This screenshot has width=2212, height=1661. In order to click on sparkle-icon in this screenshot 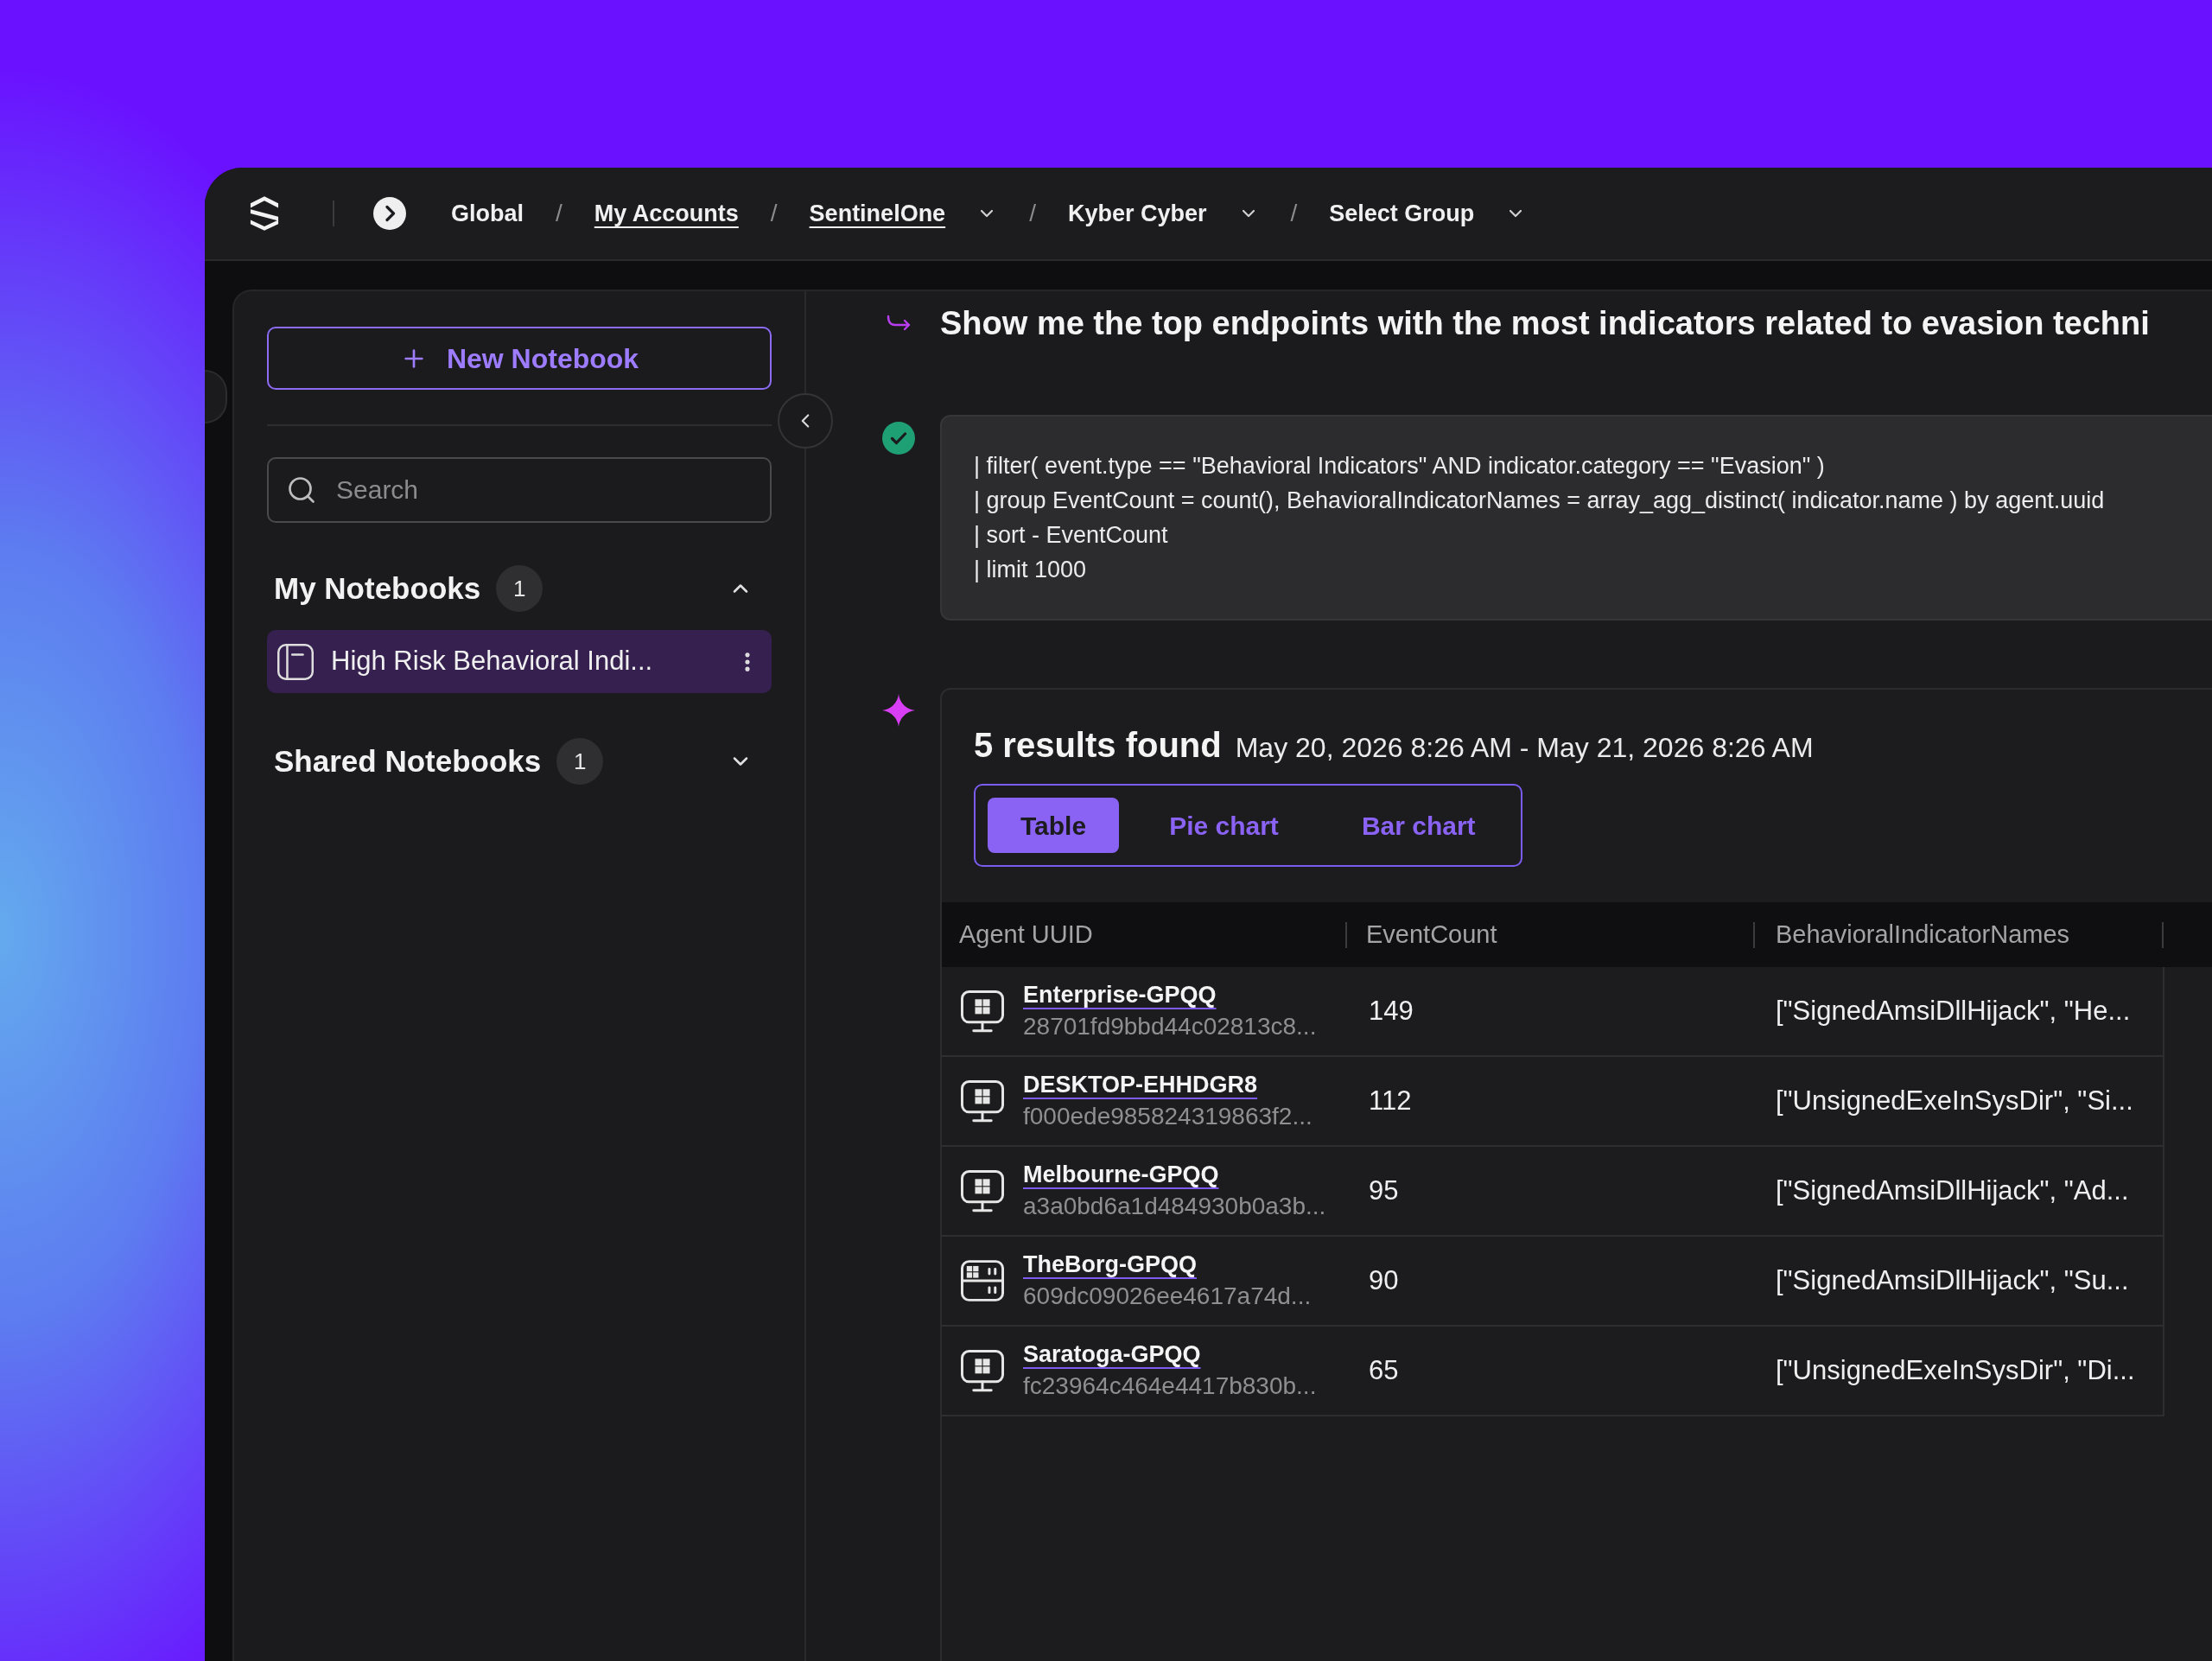, I will do `click(898, 710)`.